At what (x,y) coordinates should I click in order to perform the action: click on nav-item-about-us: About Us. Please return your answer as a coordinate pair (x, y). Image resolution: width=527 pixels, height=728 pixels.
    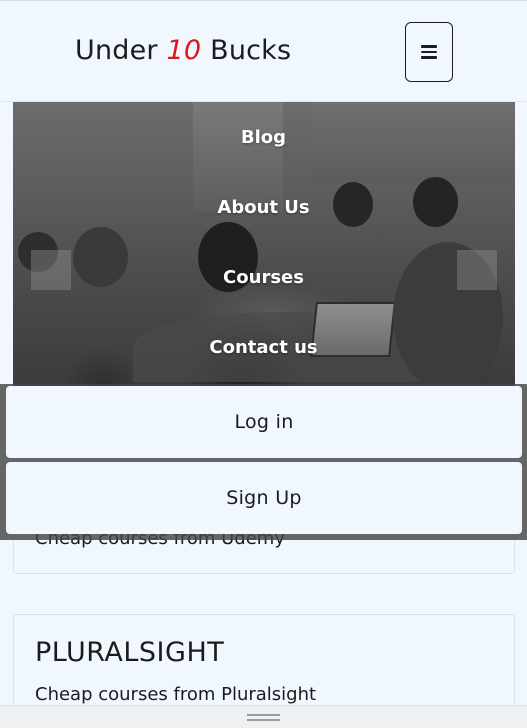
    Looking at the image, I should click on (263, 207).